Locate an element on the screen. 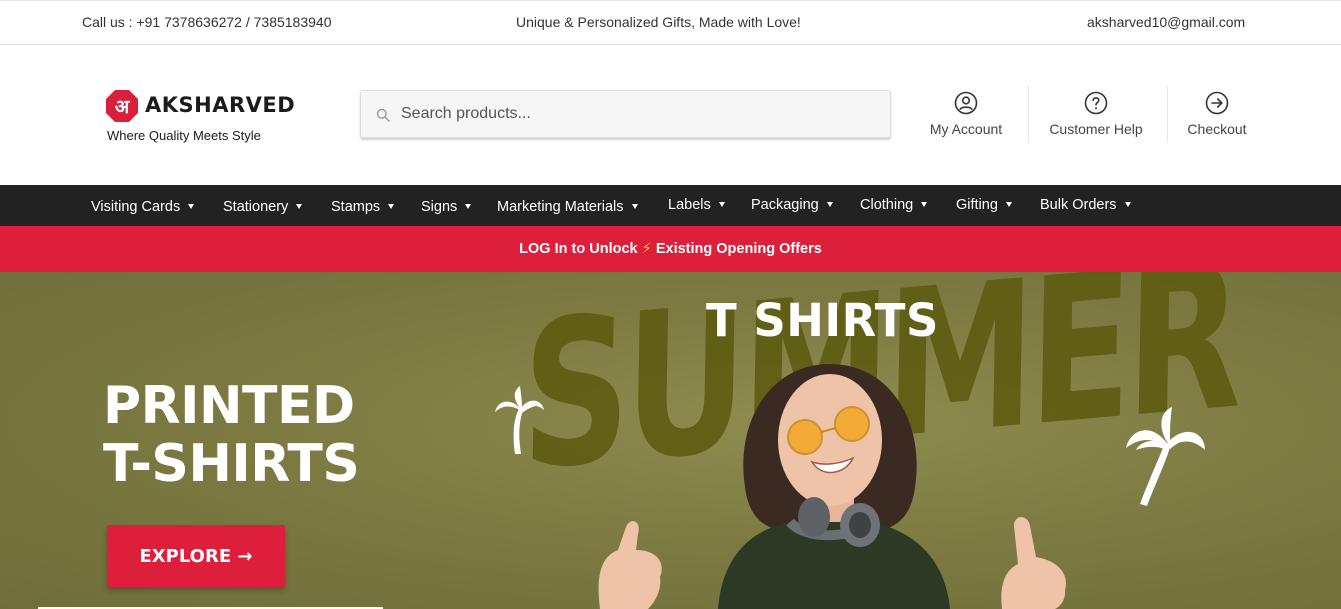  logo-badge-letter: अ is located at coordinates (123, 107).